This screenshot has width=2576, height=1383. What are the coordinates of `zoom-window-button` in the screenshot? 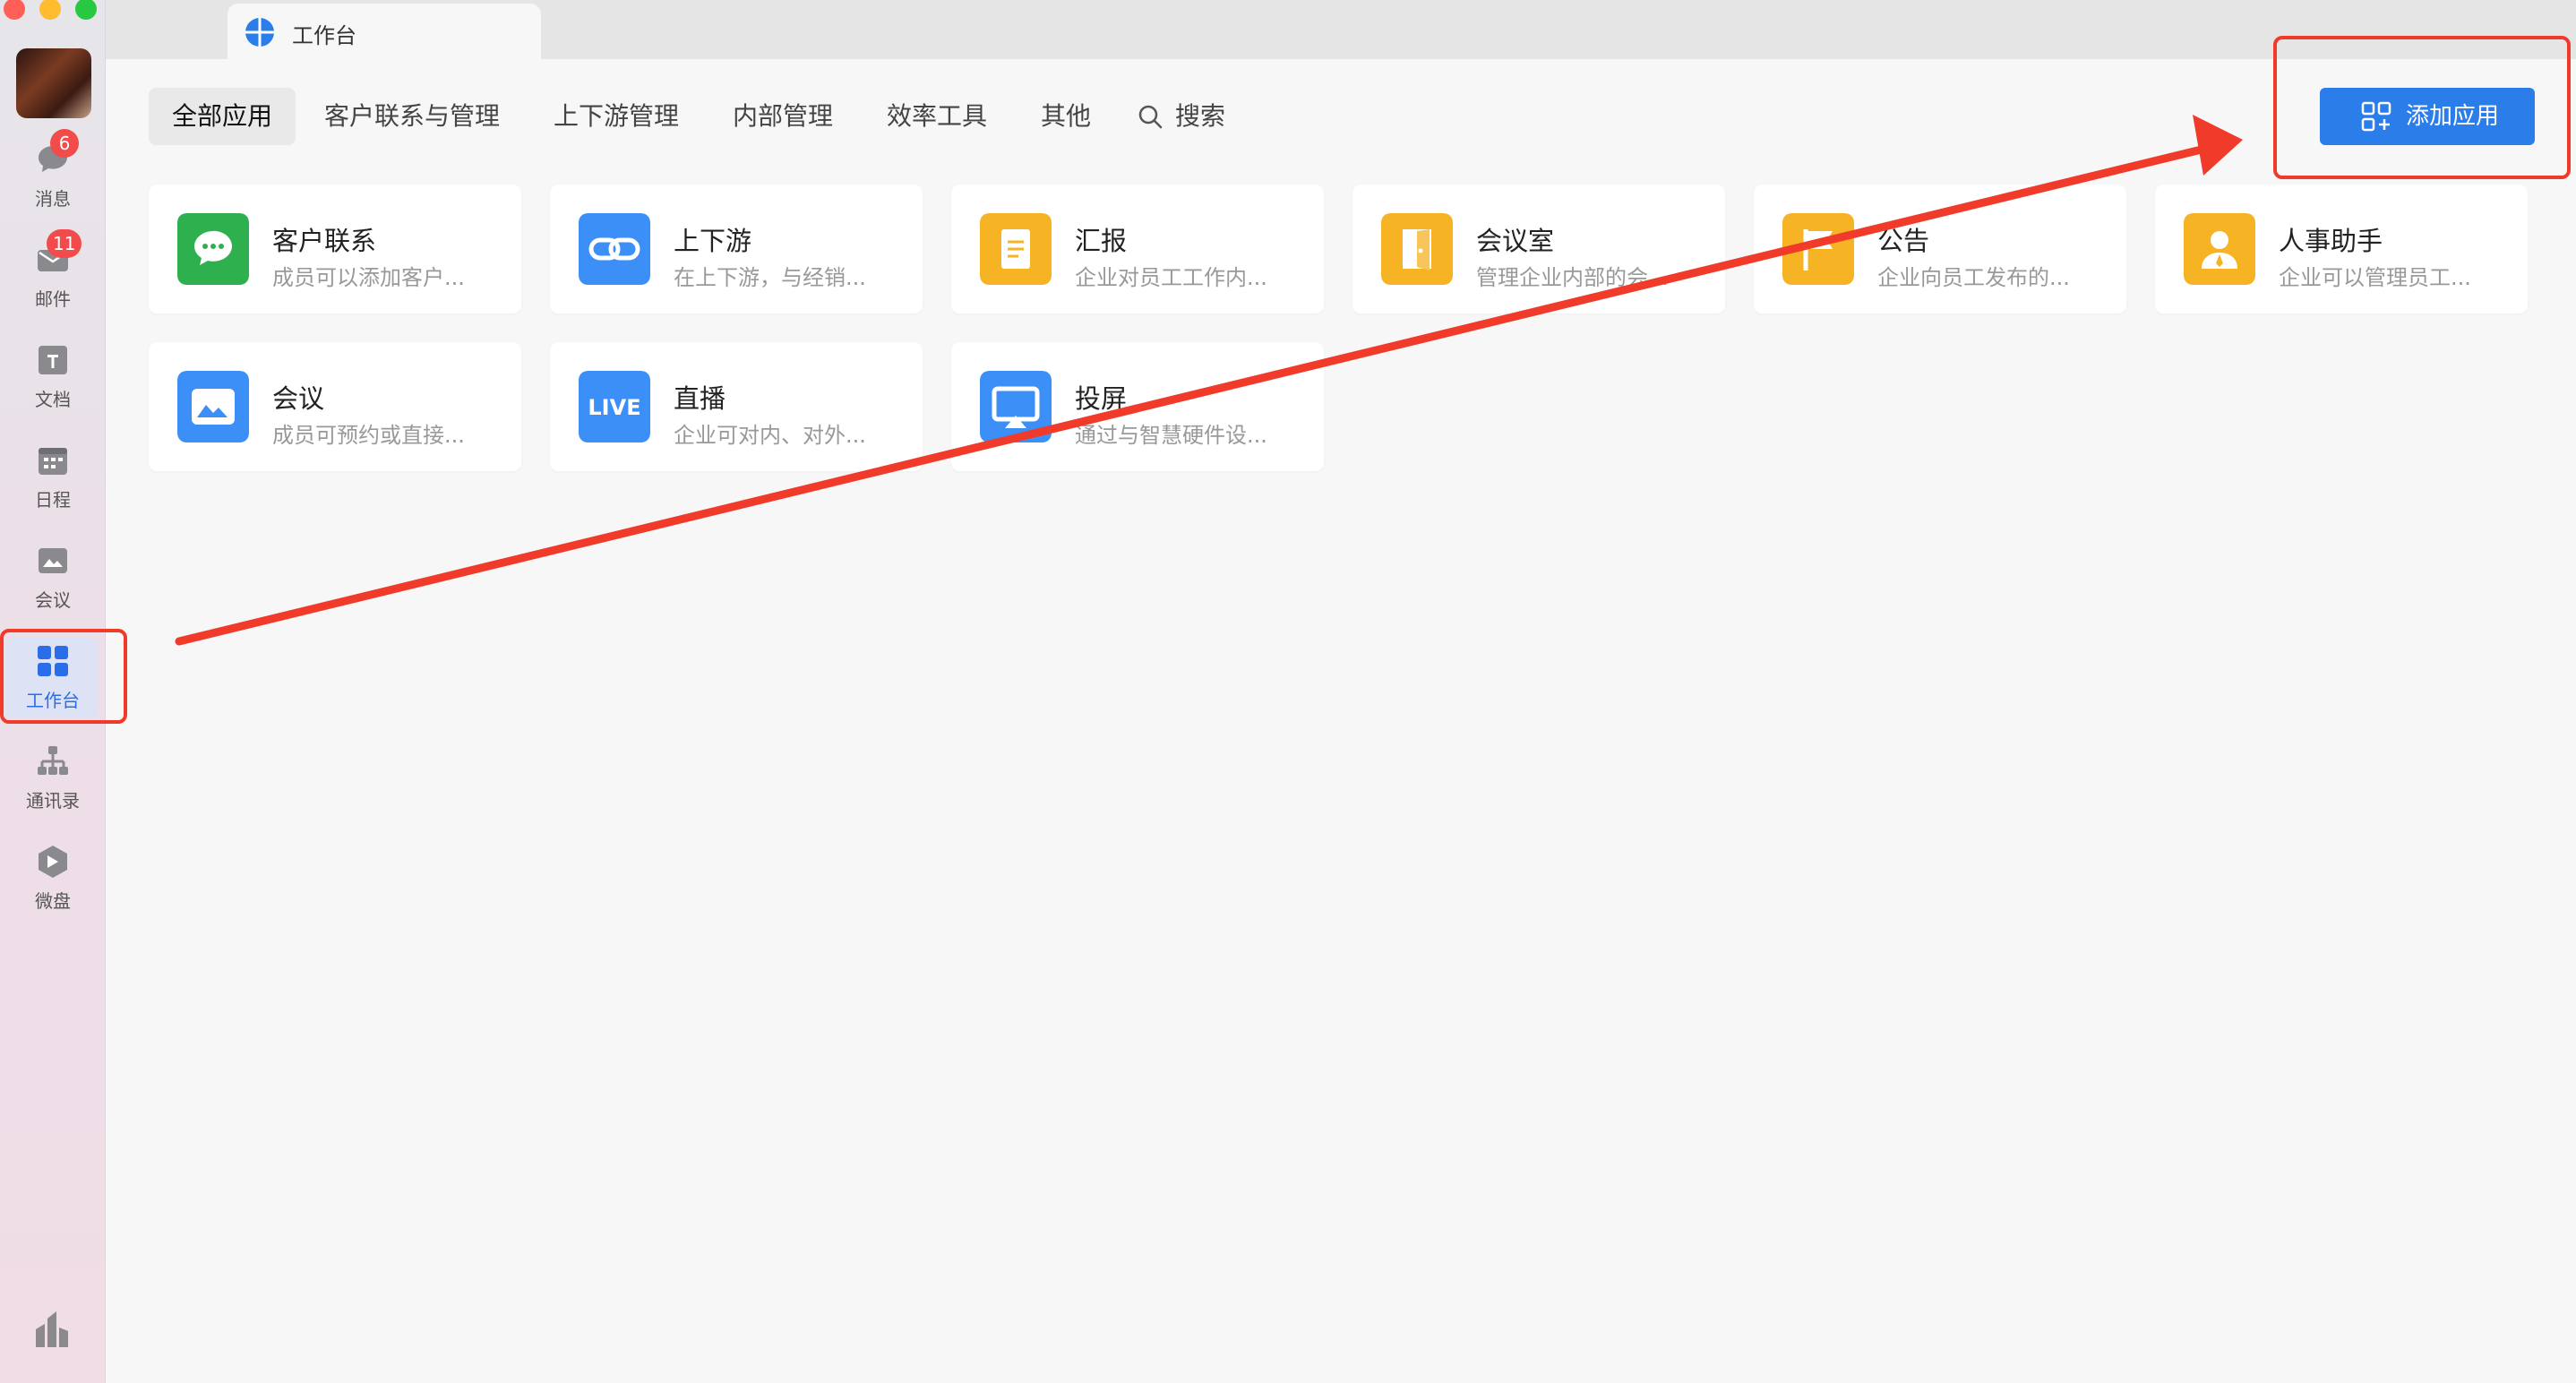 It's located at (86, 10).